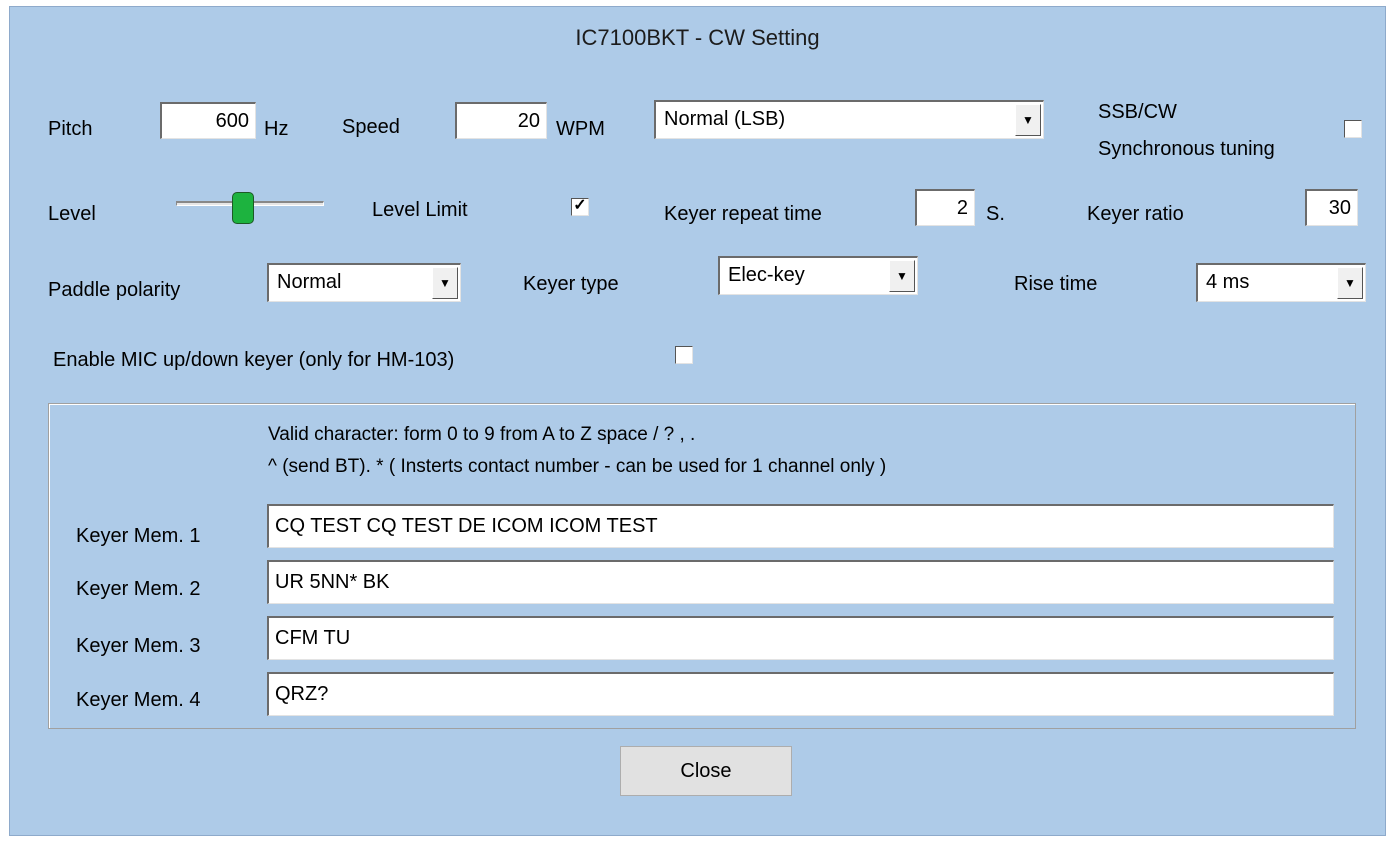 The image size is (1386, 841). I want to click on level-label: Level, so click(72, 214).